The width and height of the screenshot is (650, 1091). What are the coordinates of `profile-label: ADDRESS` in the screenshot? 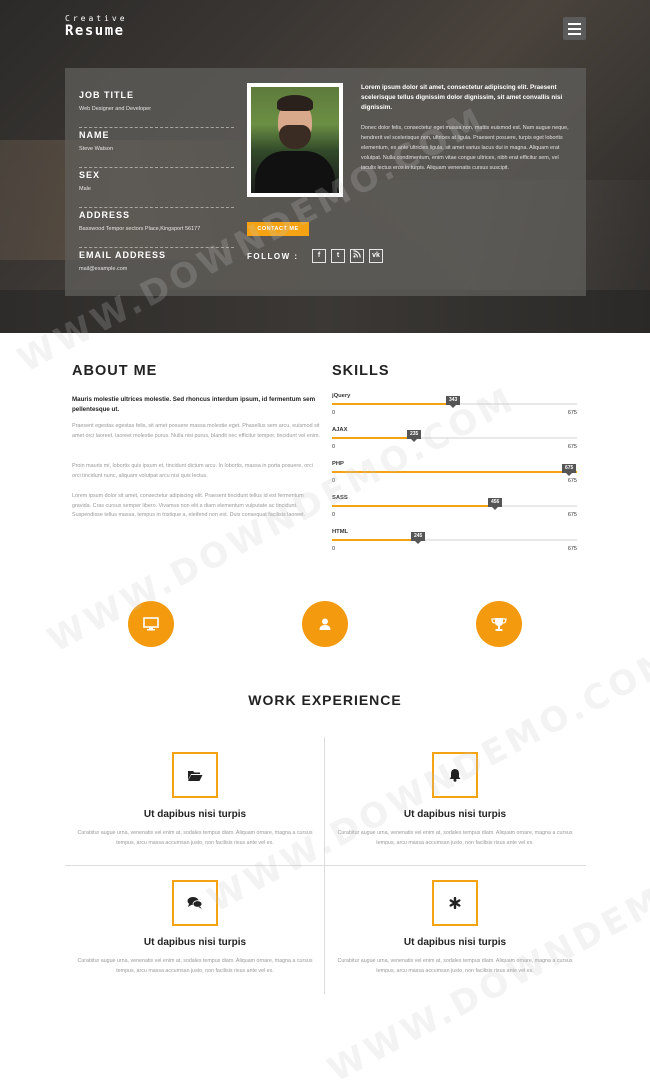 It's located at (105, 215).